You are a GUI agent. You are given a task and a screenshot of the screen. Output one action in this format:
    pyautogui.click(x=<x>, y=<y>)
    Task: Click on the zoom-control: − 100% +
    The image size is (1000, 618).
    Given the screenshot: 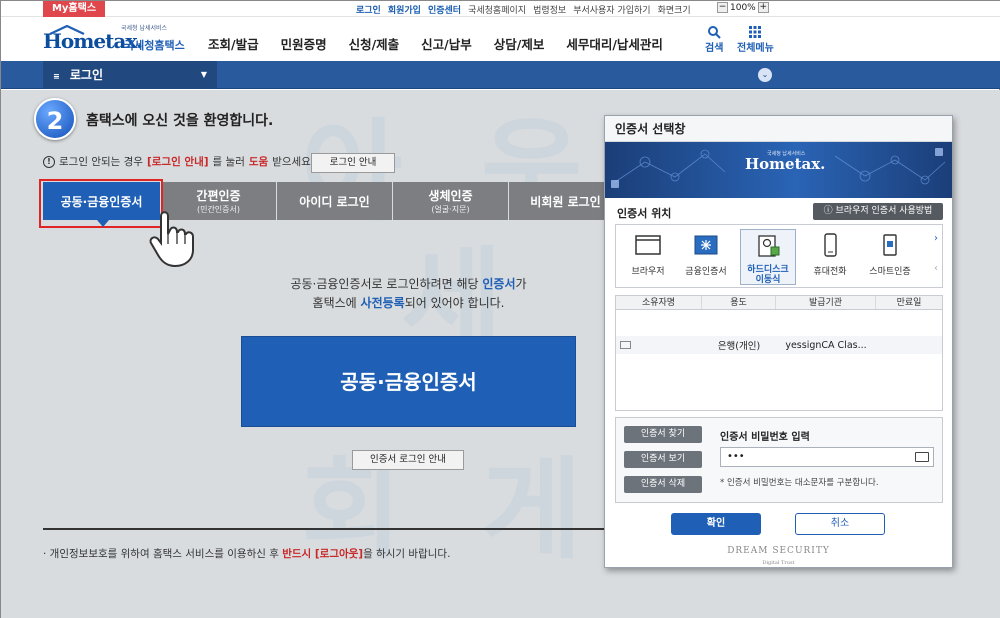 What is the action you would take?
    pyautogui.click(x=743, y=7)
    